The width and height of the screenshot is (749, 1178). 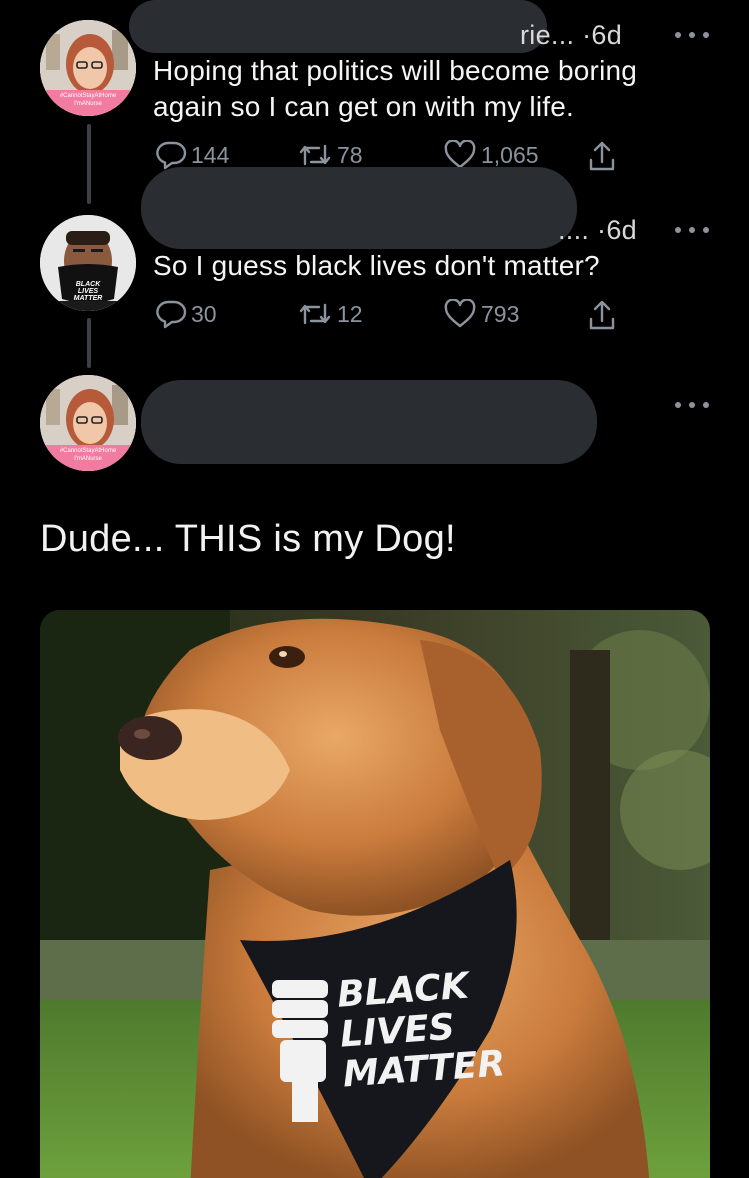 What do you see at coordinates (88, 284) in the screenshot?
I see `mask-text-line: BLACK` at bounding box center [88, 284].